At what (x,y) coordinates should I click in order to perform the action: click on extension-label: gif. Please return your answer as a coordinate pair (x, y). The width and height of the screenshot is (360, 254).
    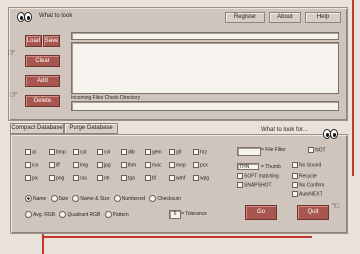
    Looking at the image, I should click on (179, 152).